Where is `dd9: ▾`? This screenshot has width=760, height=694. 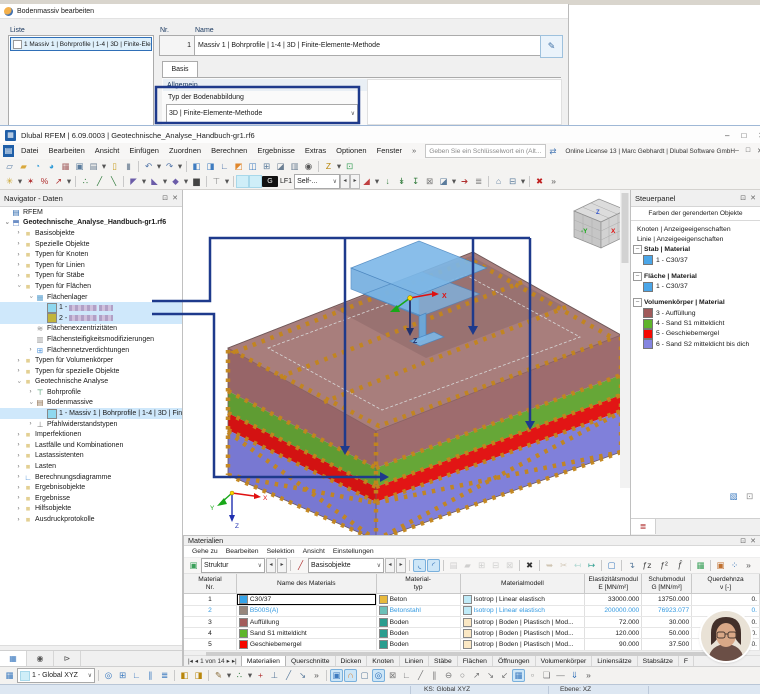 dd9: ▾ is located at coordinates (186, 181).